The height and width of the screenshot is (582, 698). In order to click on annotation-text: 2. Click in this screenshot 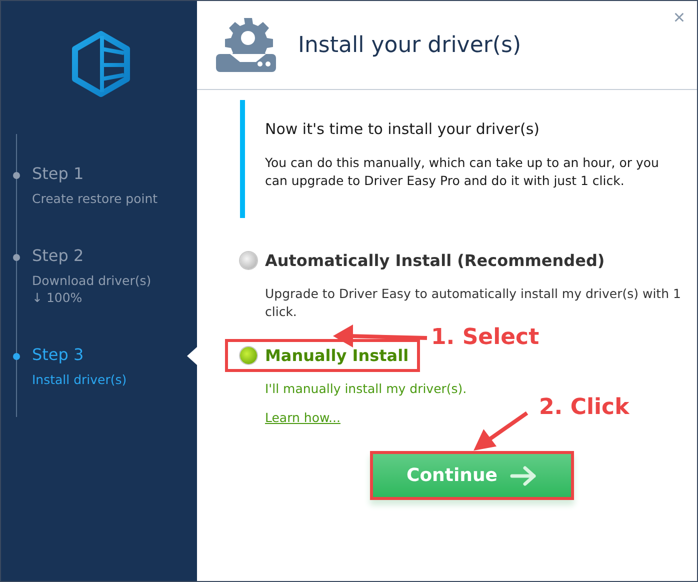, I will do `click(584, 407)`.